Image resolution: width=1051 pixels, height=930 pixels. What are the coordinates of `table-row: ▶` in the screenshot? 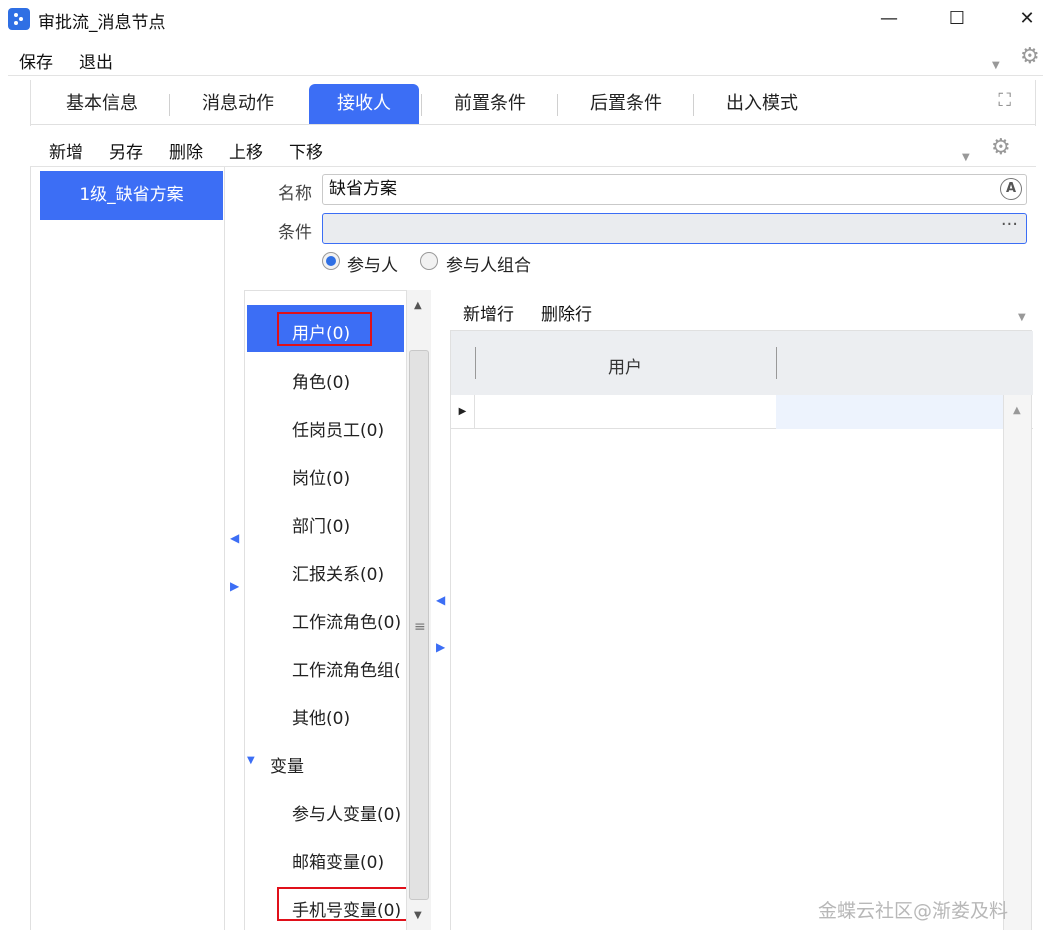 It's located at (742, 412).